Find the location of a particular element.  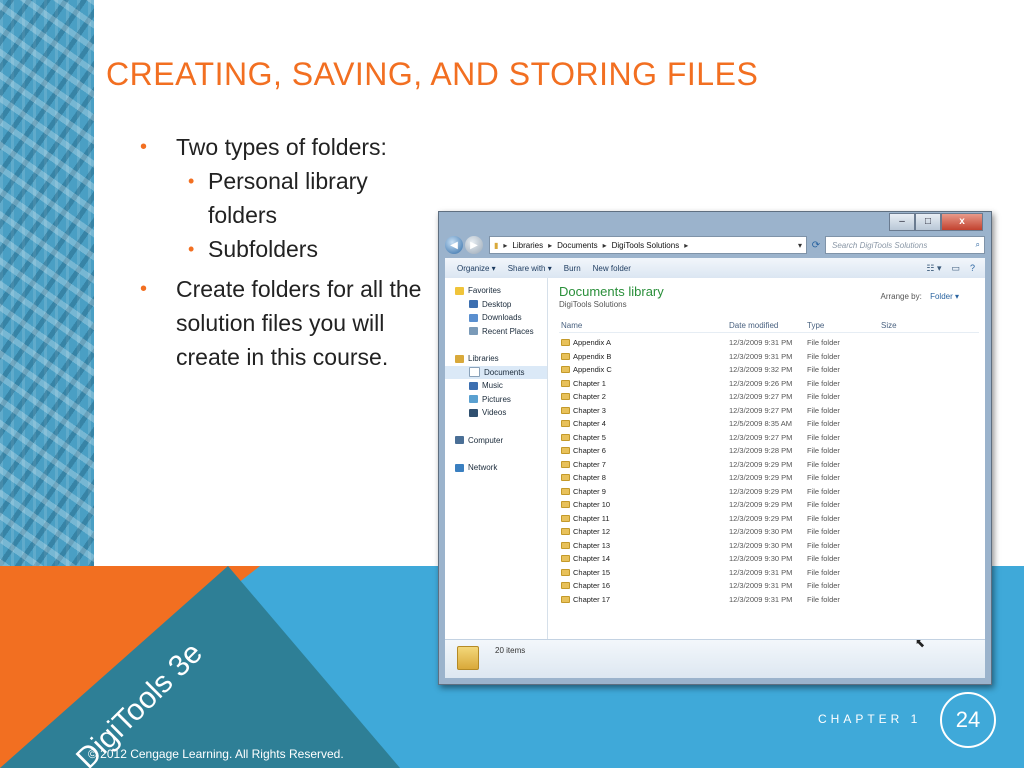

close-button: x is located at coordinates (962, 222).